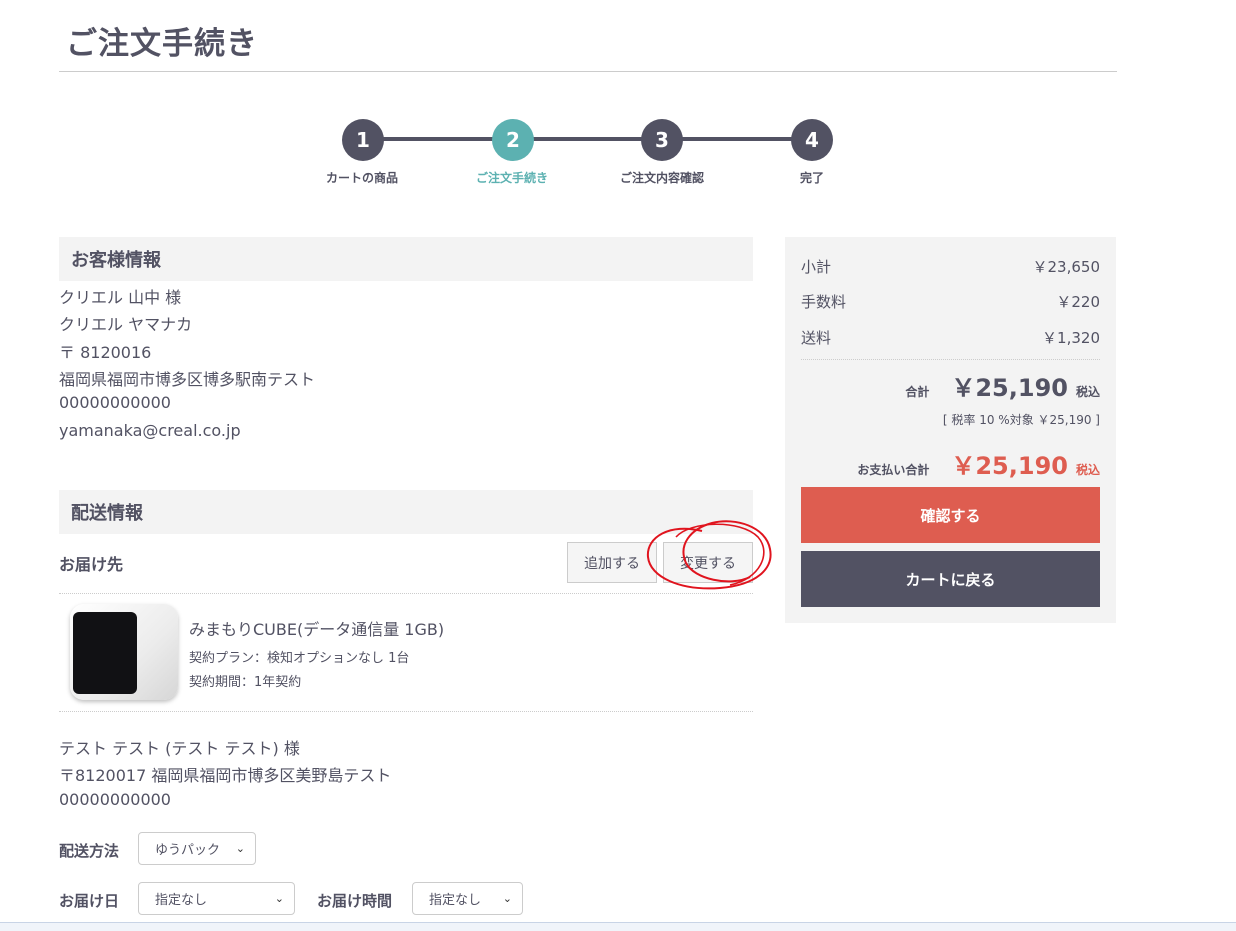 The height and width of the screenshot is (931, 1236). I want to click on recipient-name: テスト テスト (テスト テスト) 様, so click(179, 748).